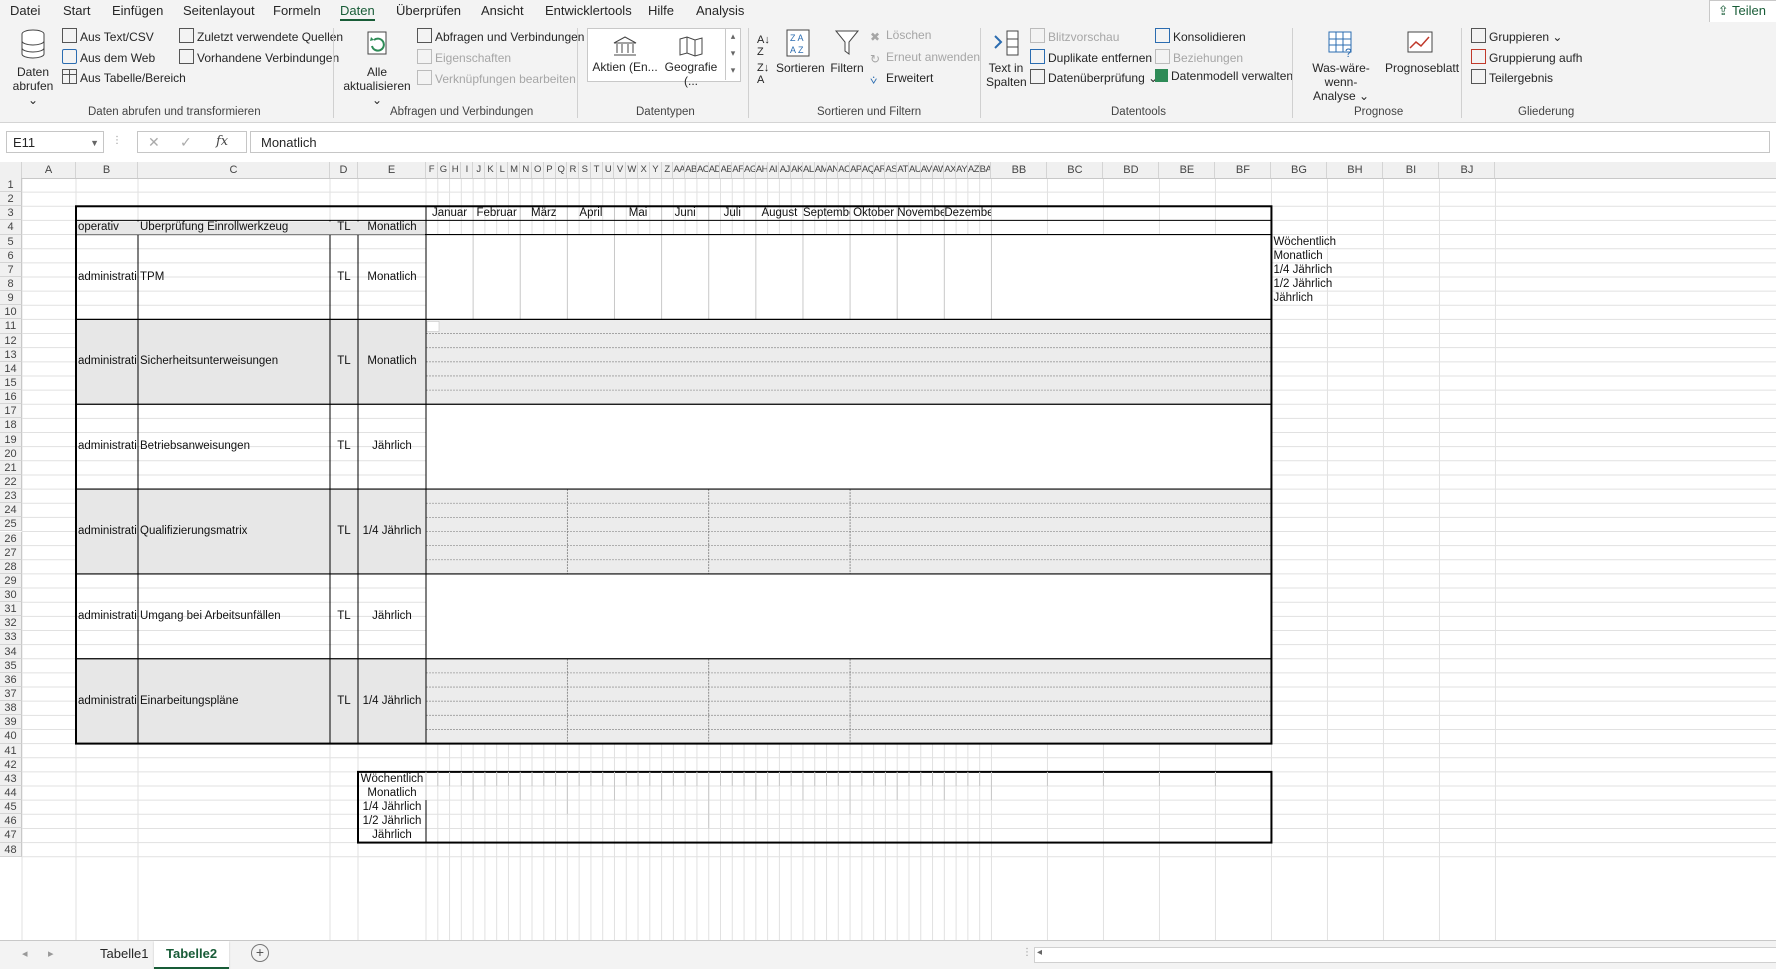 The width and height of the screenshot is (1776, 969). I want to click on column-header-o: O, so click(538, 170).